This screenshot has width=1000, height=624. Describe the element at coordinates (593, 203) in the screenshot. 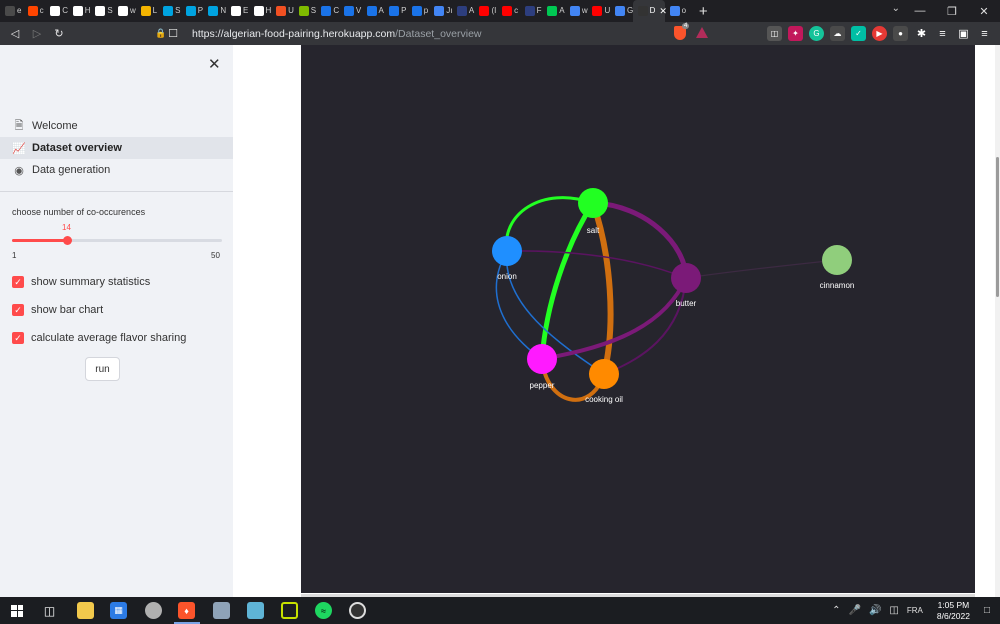

I see `graph-node-salt` at that location.